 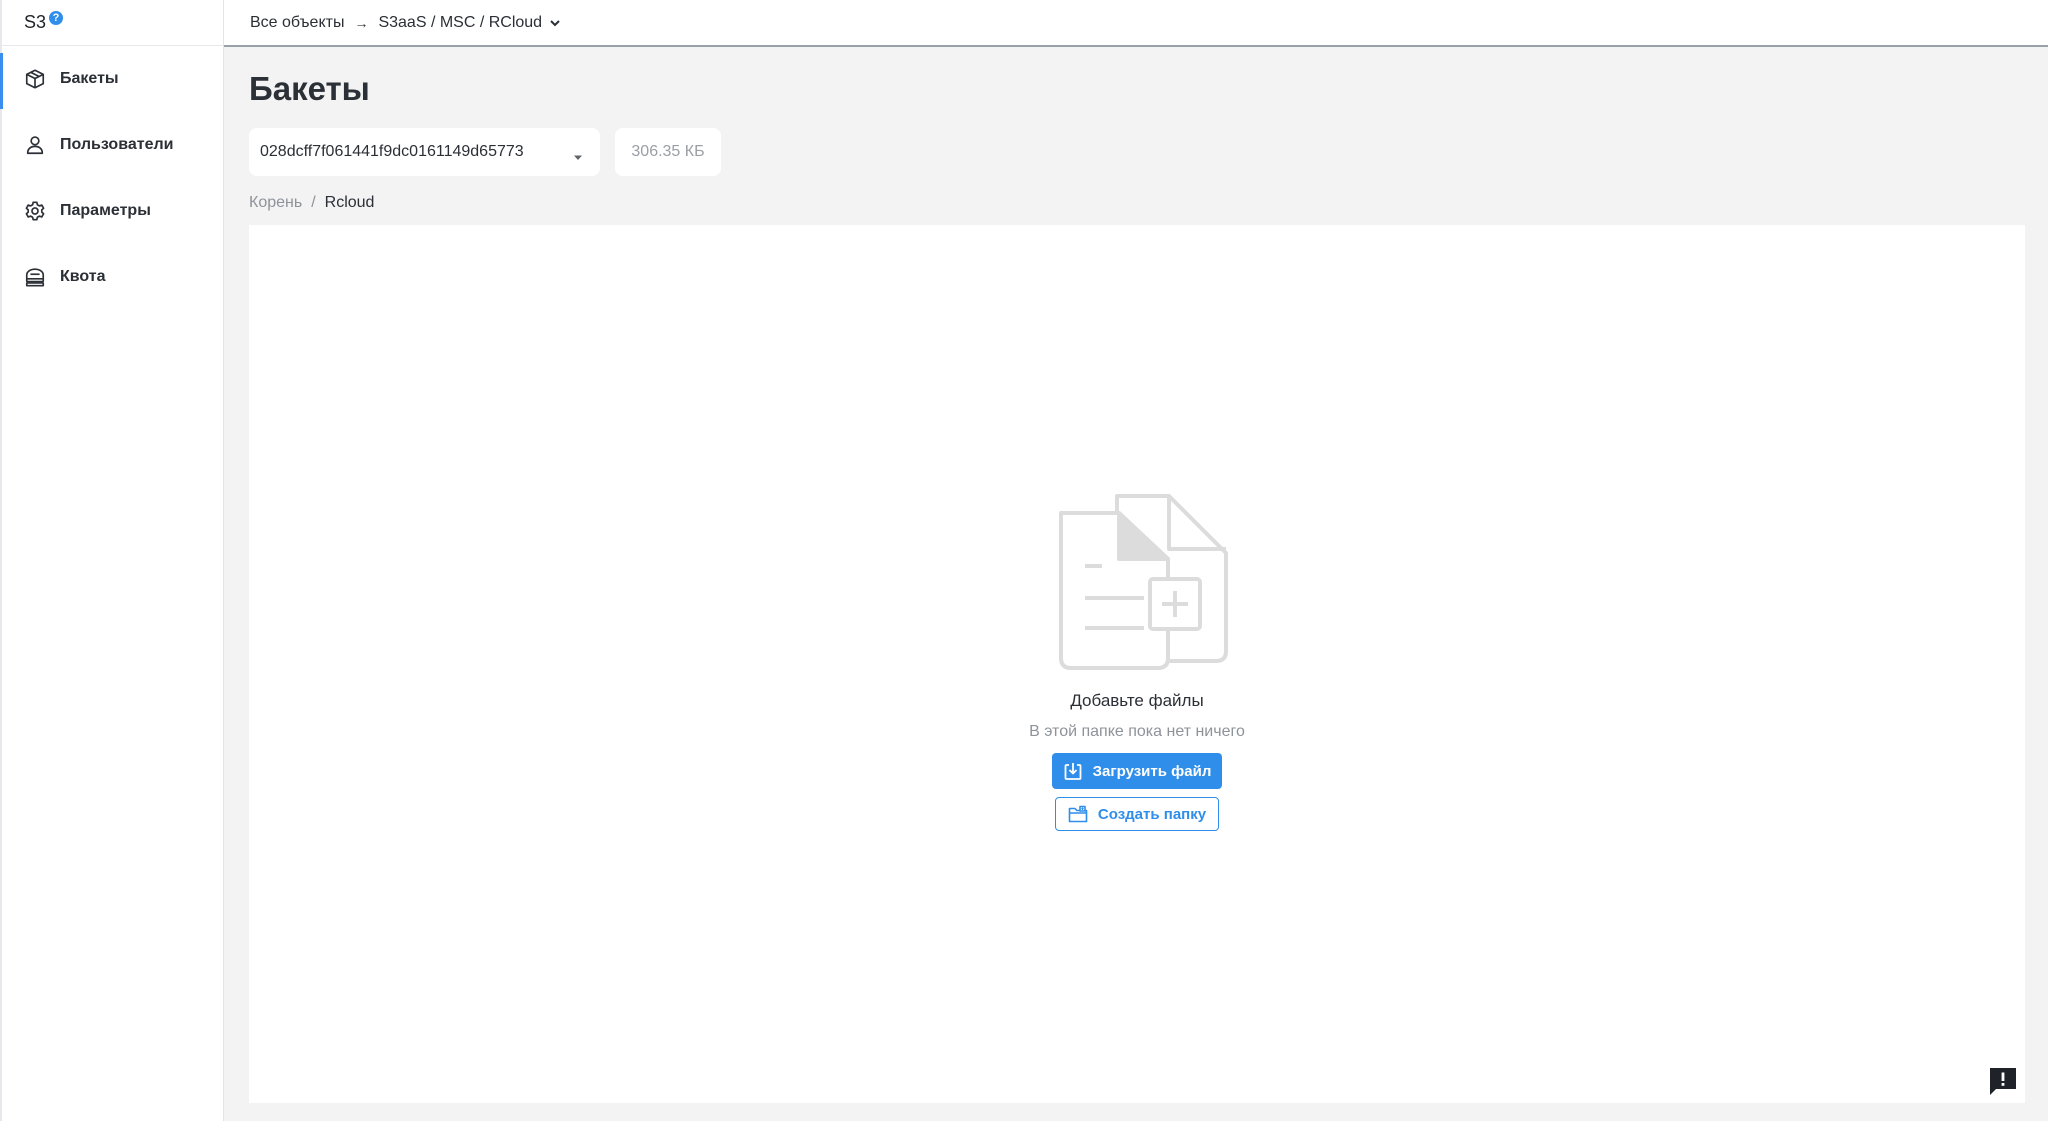 What do you see at coordinates (89, 78) in the screenshot?
I see `sidebar-item-label: Бакеты` at bounding box center [89, 78].